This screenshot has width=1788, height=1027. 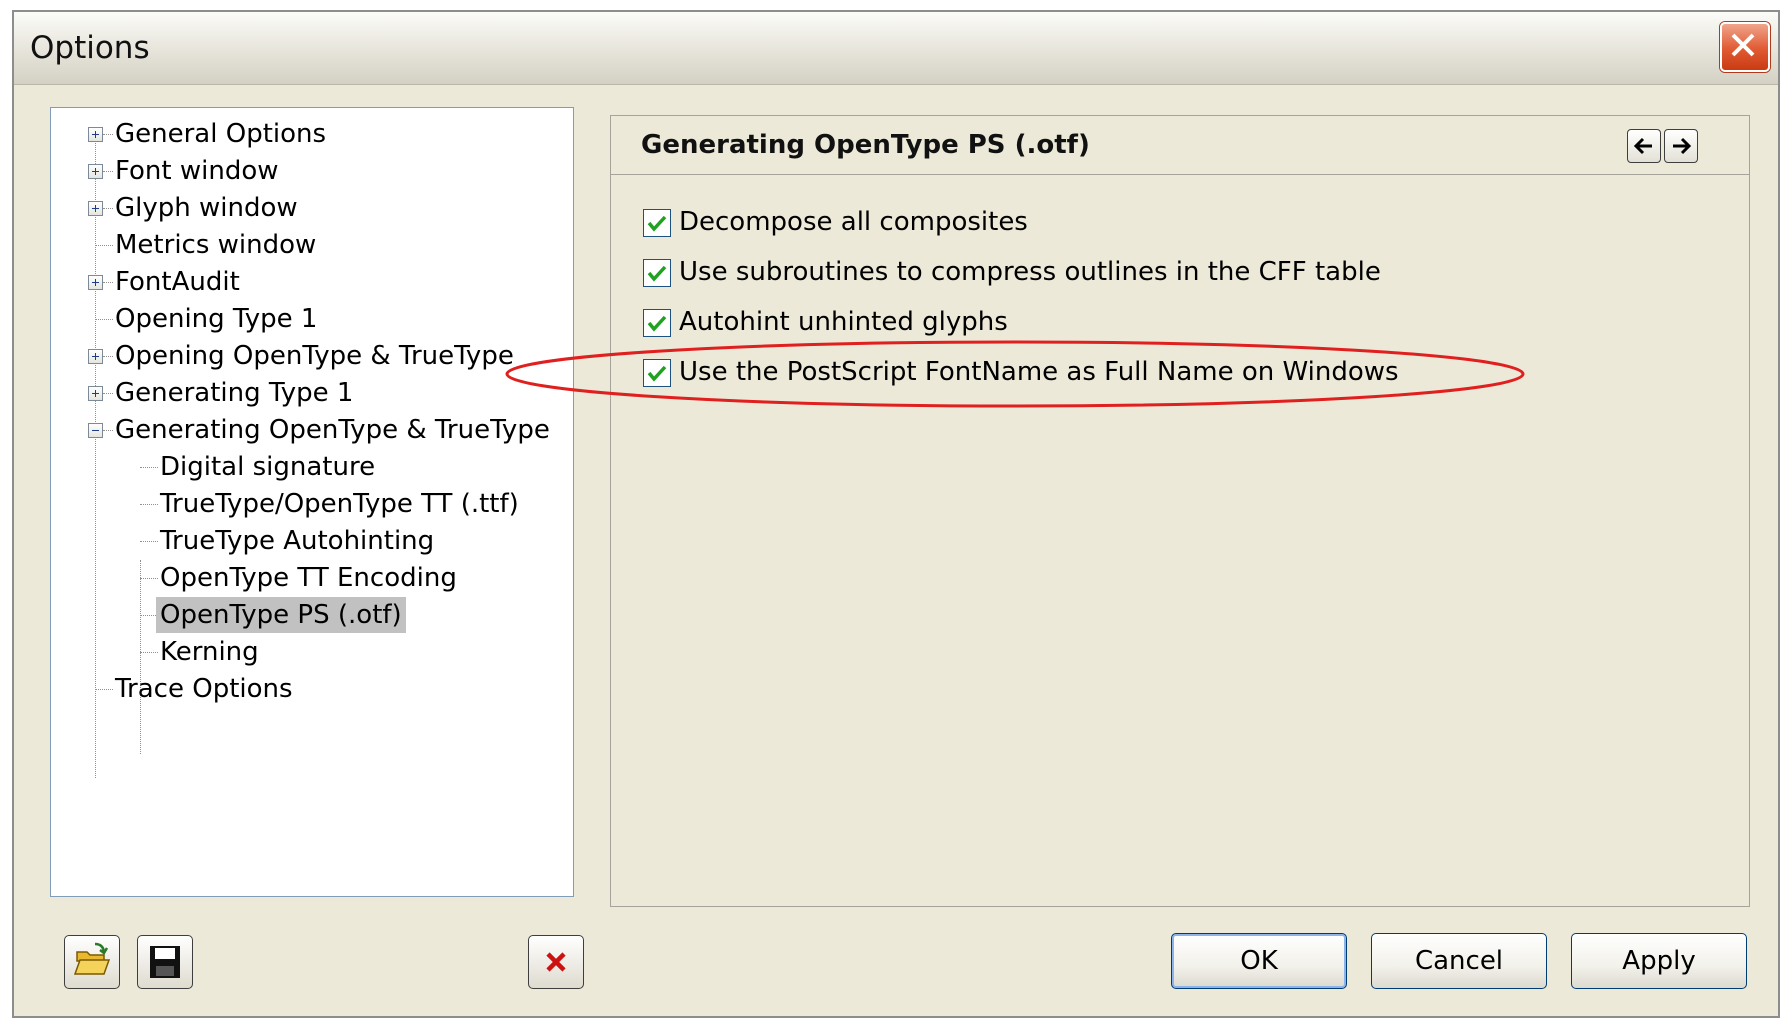 I want to click on cancel-button: Cancel, so click(x=1459, y=961).